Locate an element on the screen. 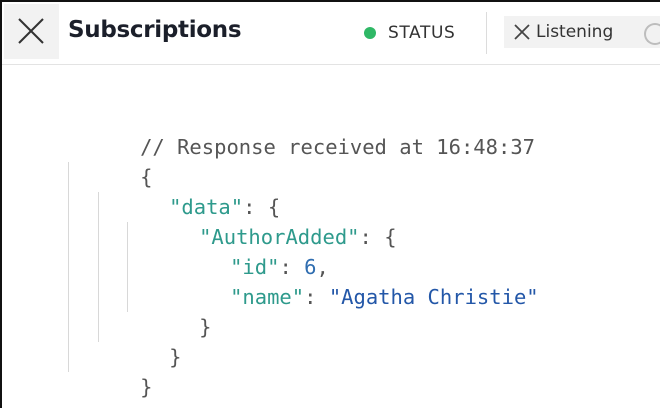  status-label: STATUS is located at coordinates (422, 33).